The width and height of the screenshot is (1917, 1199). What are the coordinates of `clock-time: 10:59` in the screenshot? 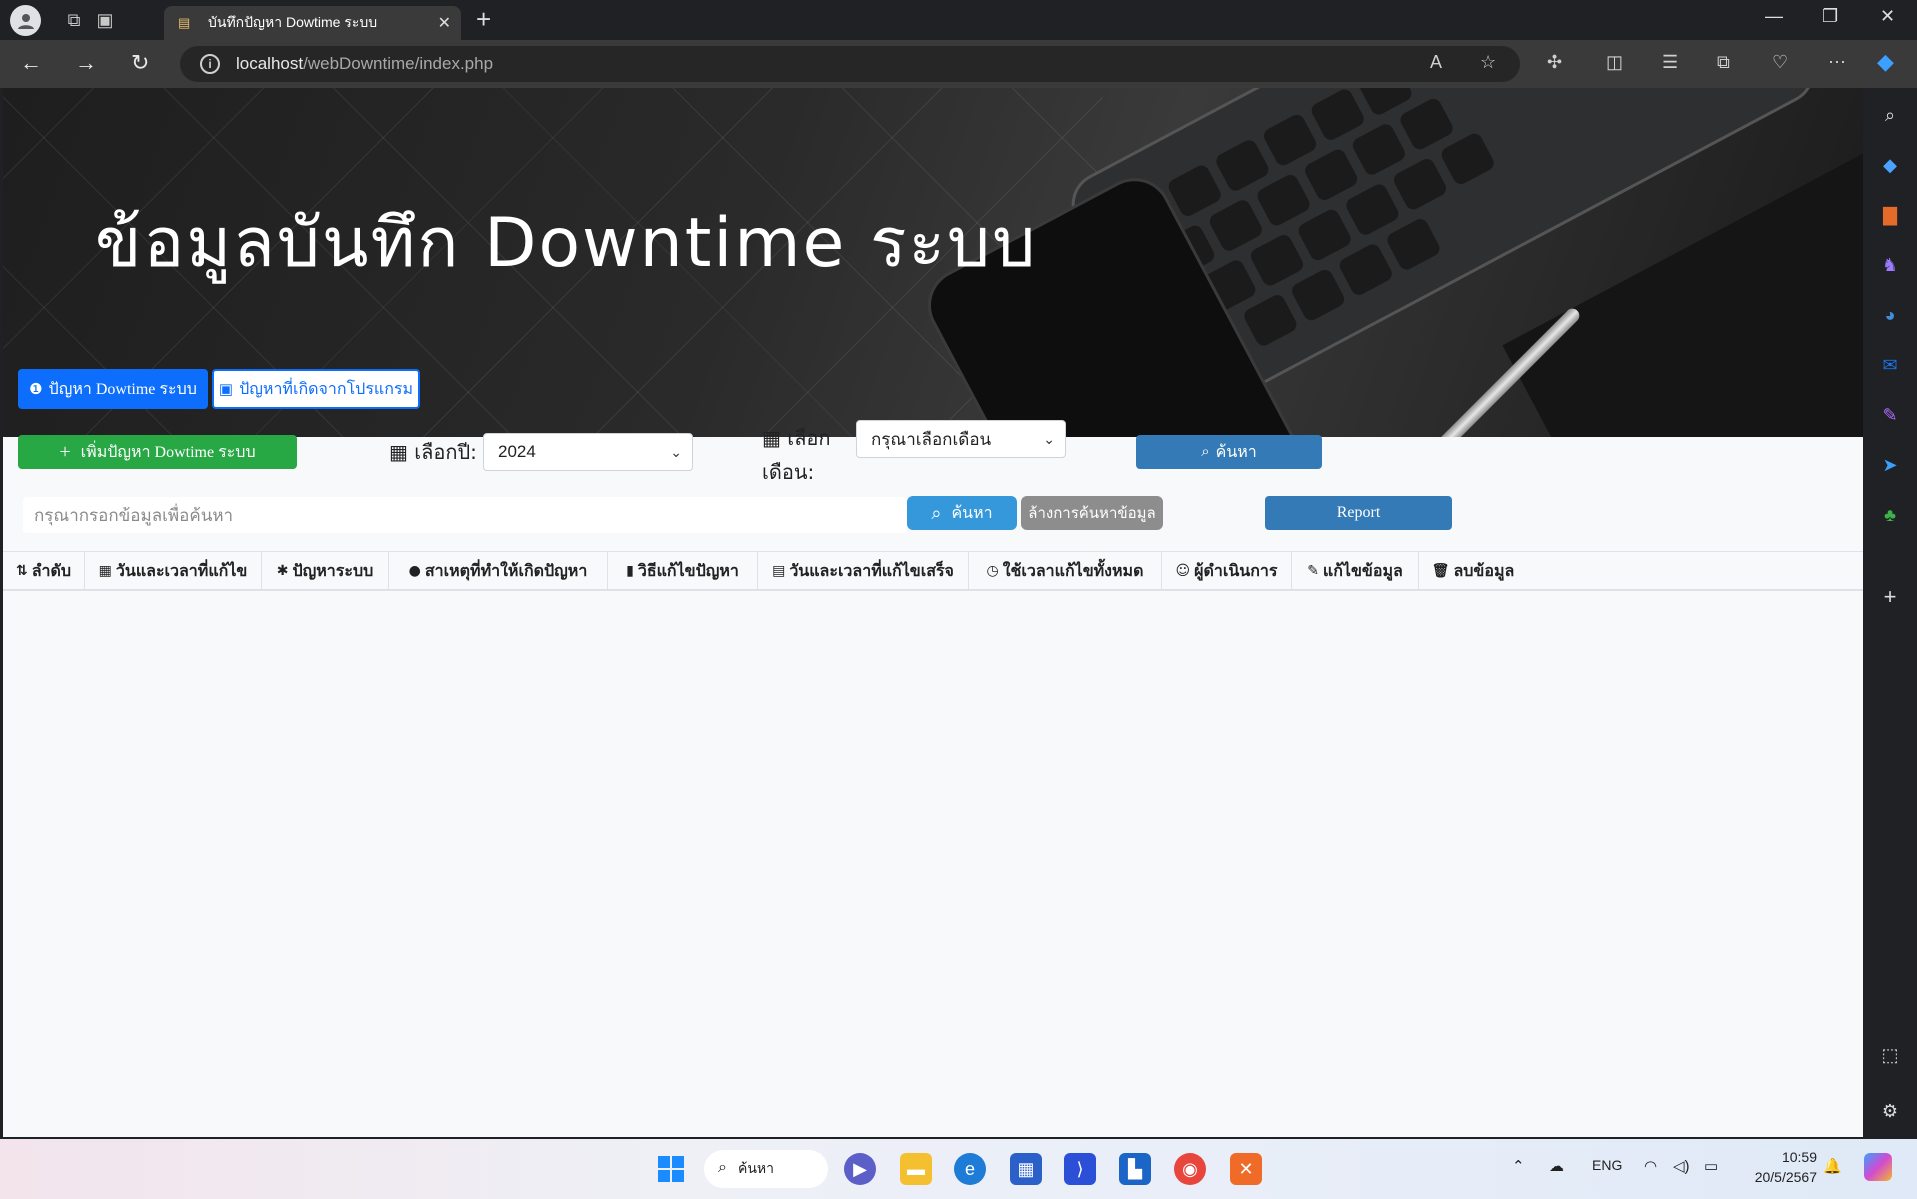 It's located at (1799, 1157).